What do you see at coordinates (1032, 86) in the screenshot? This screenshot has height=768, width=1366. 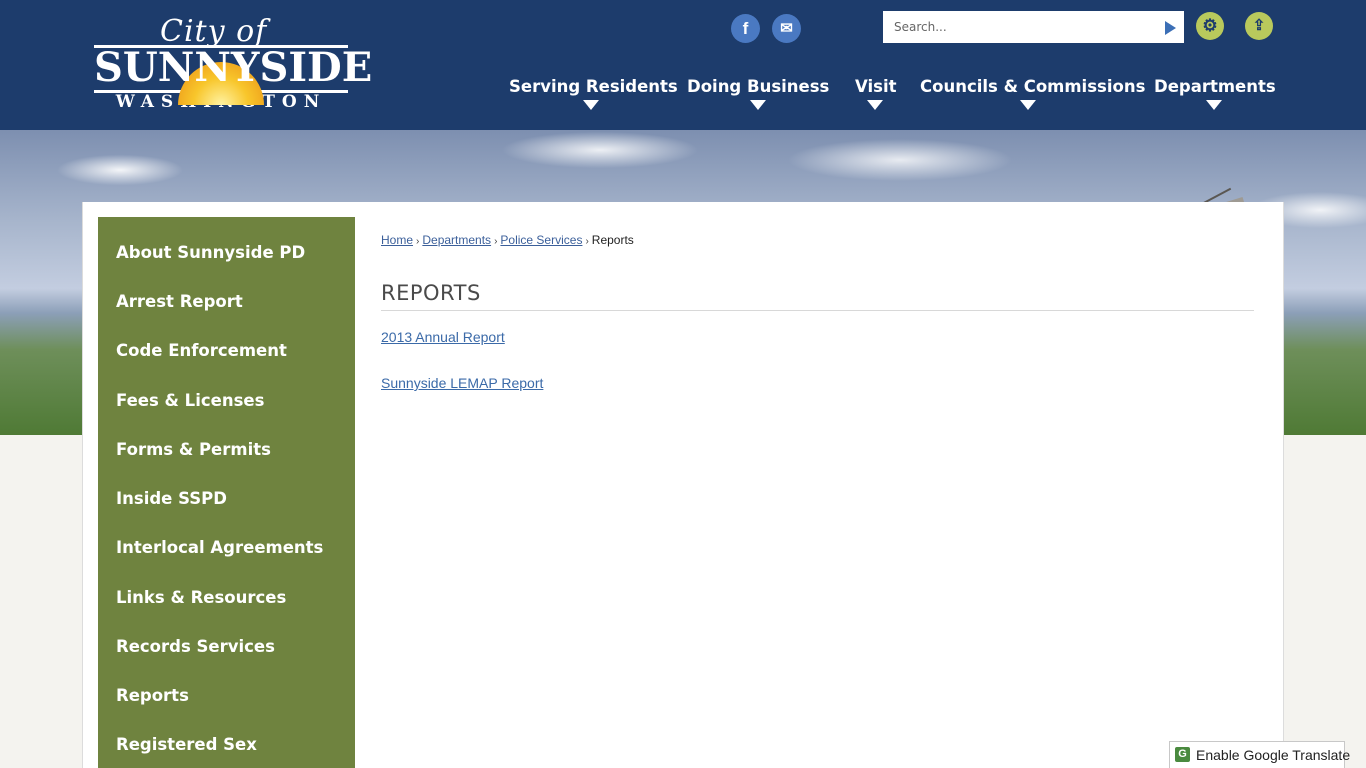 I see `nav-councils-commissions: Councils & Commissions` at bounding box center [1032, 86].